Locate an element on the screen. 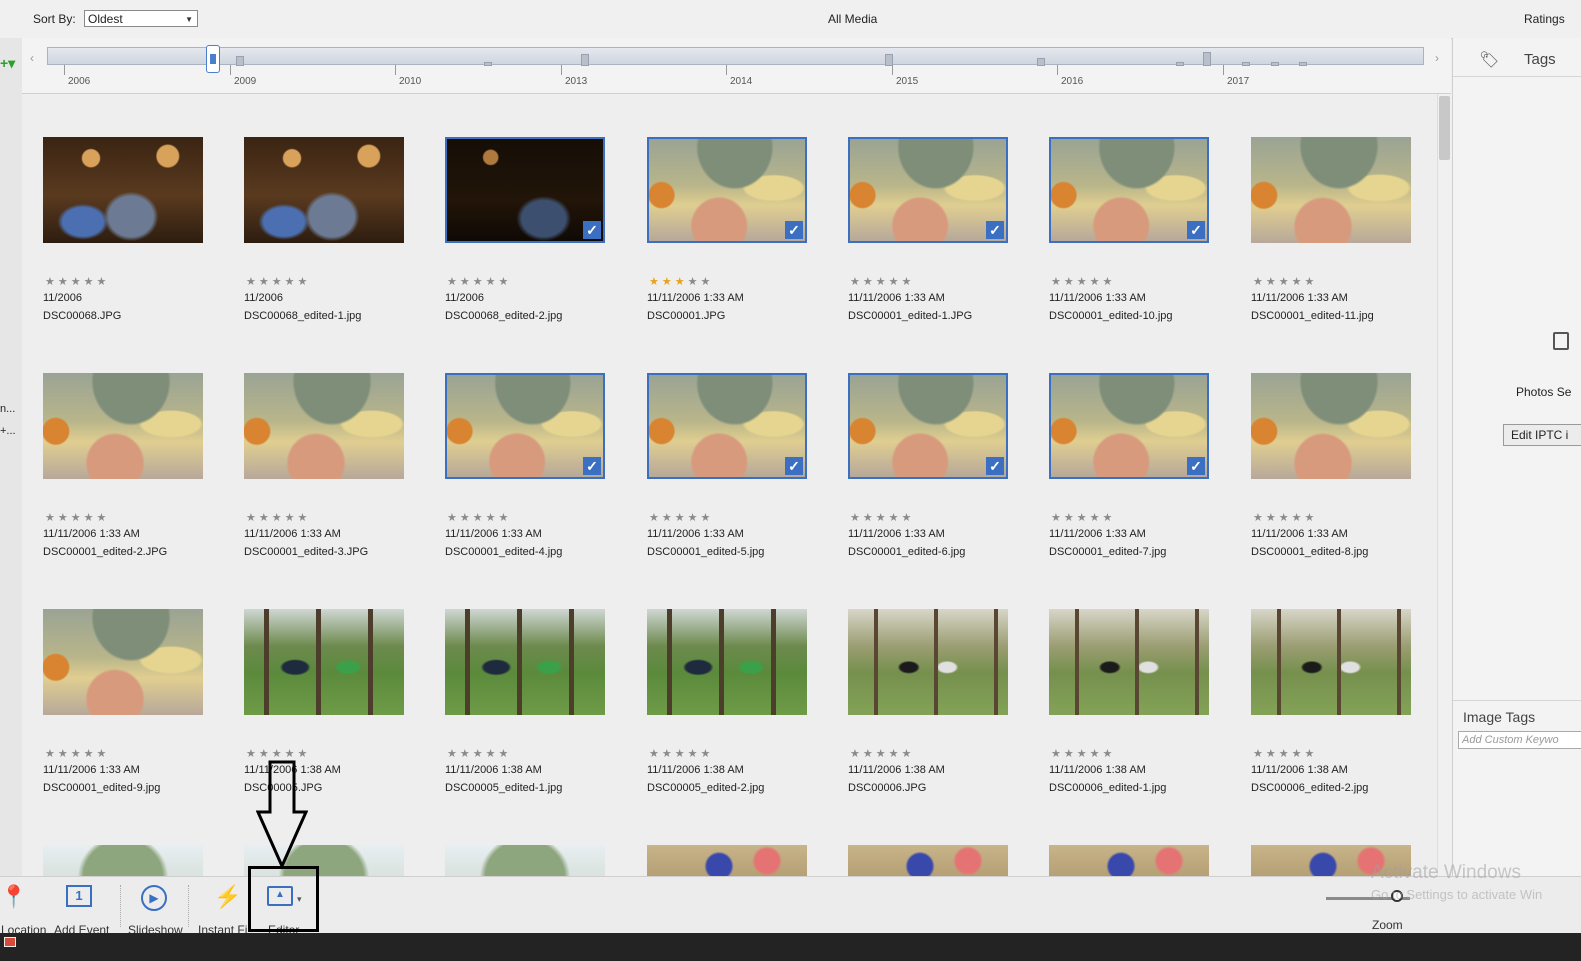 This screenshot has height=961, width=1581. app-taskbar-icon is located at coordinates (10, 942).